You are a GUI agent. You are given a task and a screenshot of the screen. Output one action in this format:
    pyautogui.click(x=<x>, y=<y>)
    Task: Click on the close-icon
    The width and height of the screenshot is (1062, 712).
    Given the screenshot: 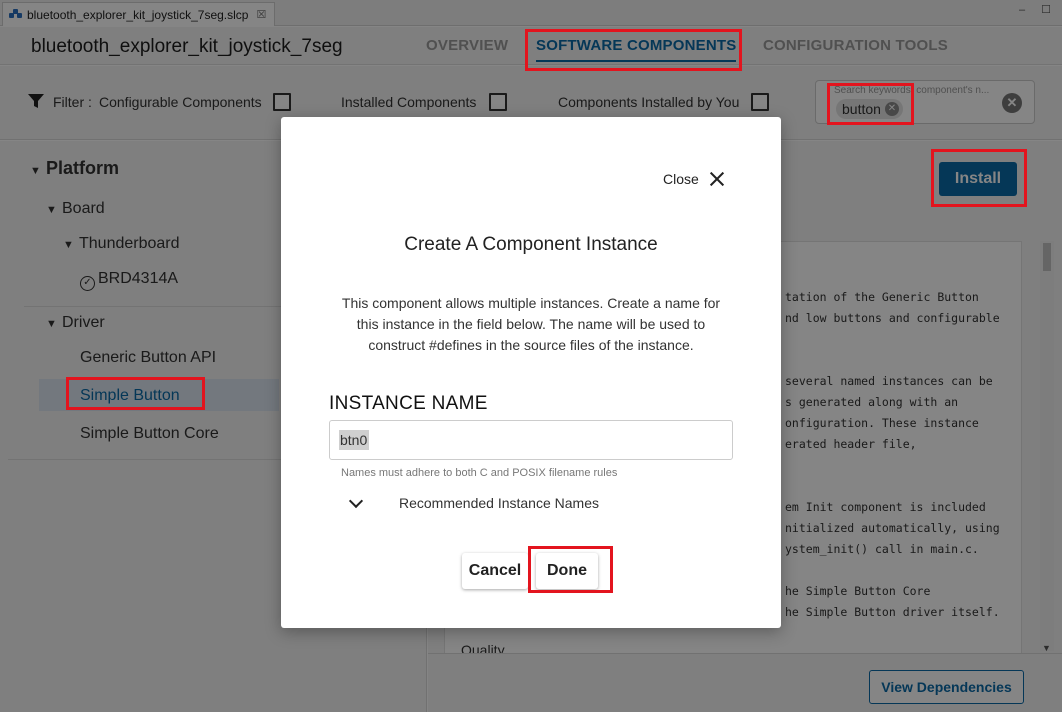 What is the action you would take?
    pyautogui.click(x=717, y=179)
    